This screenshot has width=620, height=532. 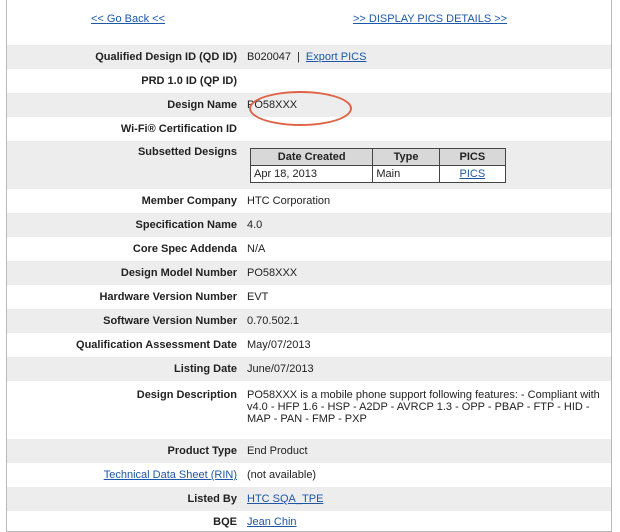 What do you see at coordinates (473, 174) in the screenshot?
I see `pics-link: PICS` at bounding box center [473, 174].